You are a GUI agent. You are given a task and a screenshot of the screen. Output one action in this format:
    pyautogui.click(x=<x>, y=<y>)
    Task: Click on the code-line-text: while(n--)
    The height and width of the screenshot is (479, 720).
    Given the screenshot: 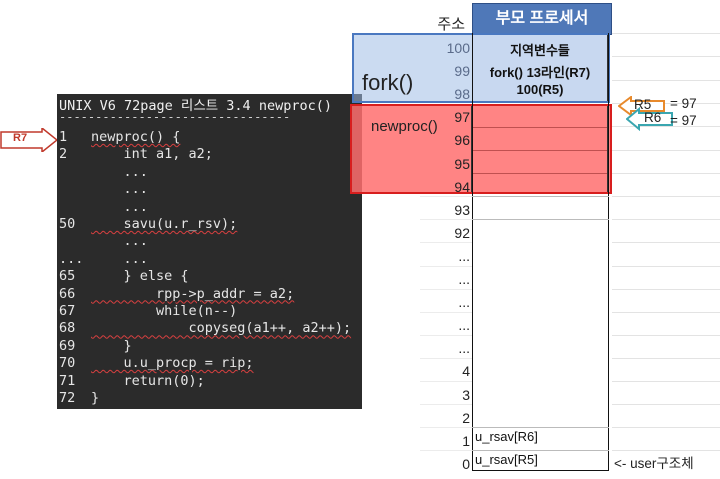 What is the action you would take?
    pyautogui.click(x=164, y=311)
    